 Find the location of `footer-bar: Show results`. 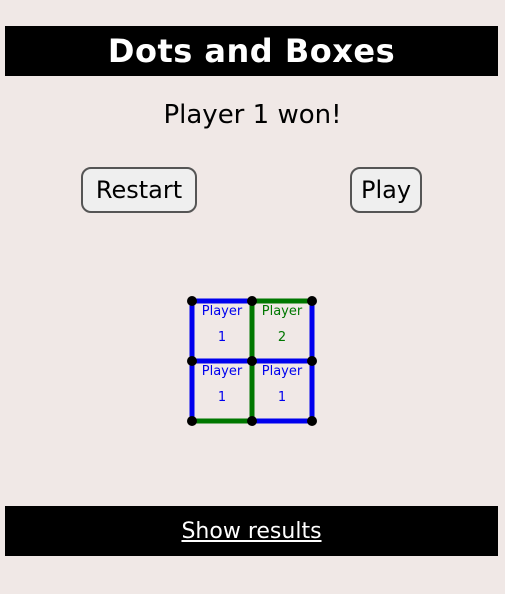

footer-bar: Show results is located at coordinates (251, 531).